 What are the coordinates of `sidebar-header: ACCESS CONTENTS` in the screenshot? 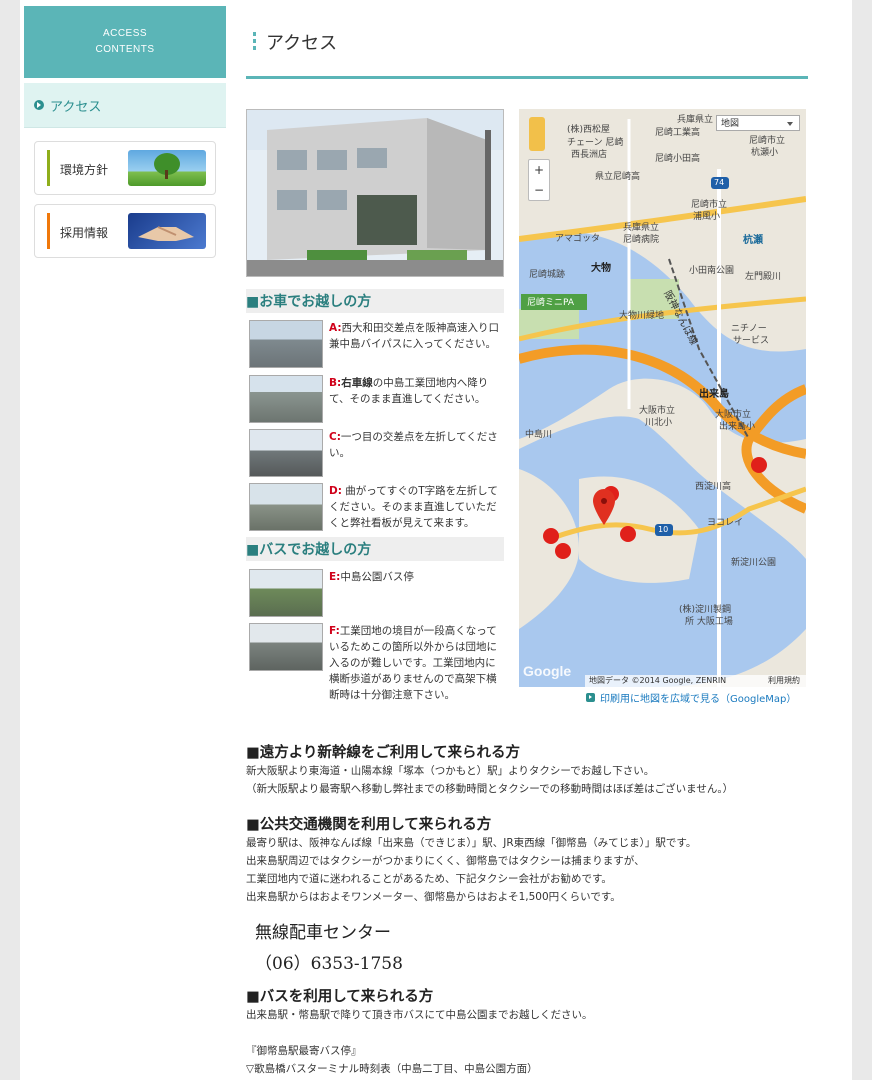 It's located at (125, 42).